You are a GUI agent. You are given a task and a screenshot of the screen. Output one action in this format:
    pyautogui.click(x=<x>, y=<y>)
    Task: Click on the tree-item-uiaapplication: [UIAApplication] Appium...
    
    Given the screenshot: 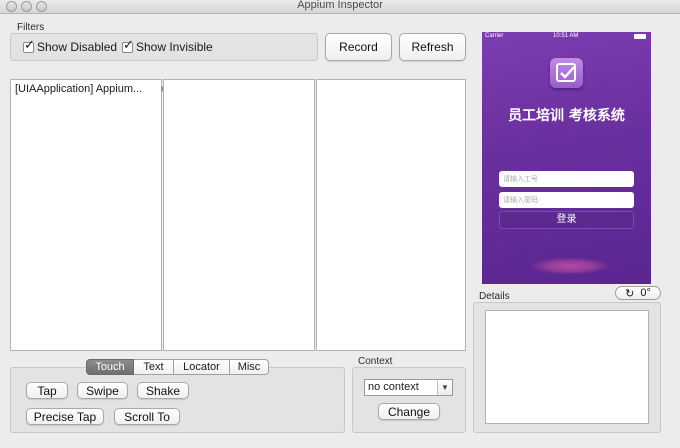 What is the action you would take?
    pyautogui.click(x=78, y=89)
    